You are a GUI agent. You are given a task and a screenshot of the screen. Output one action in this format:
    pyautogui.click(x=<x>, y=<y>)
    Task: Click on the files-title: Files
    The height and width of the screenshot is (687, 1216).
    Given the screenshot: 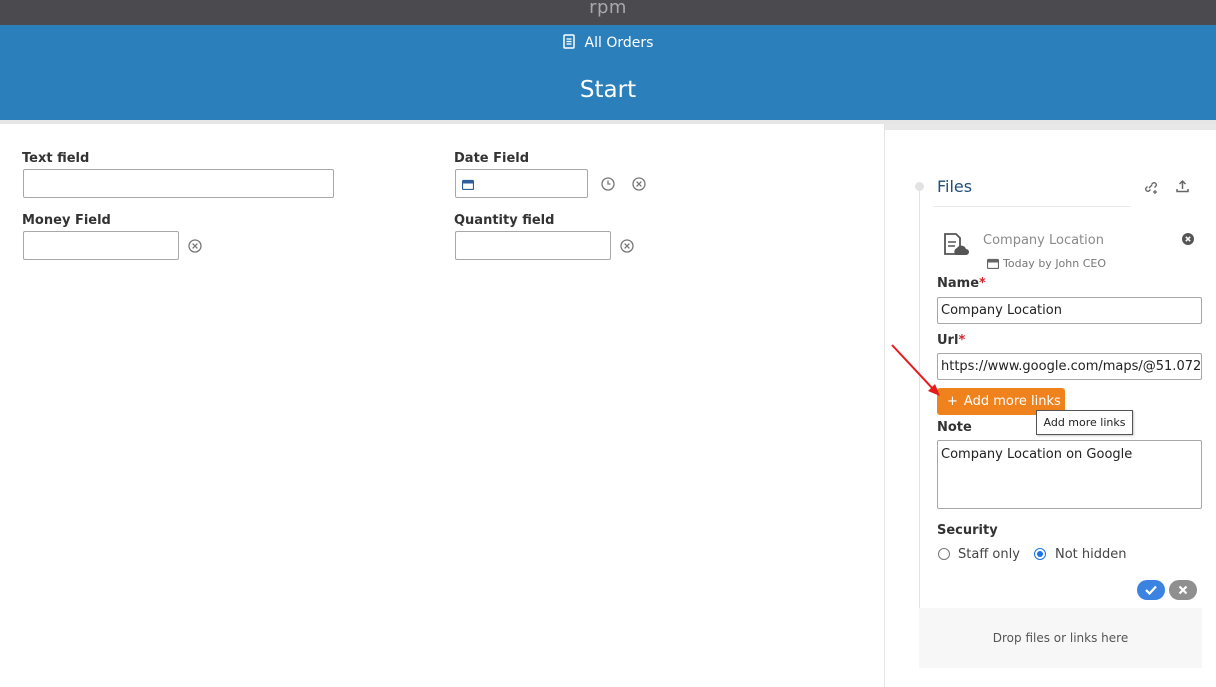 What is the action you would take?
    pyautogui.click(x=955, y=186)
    